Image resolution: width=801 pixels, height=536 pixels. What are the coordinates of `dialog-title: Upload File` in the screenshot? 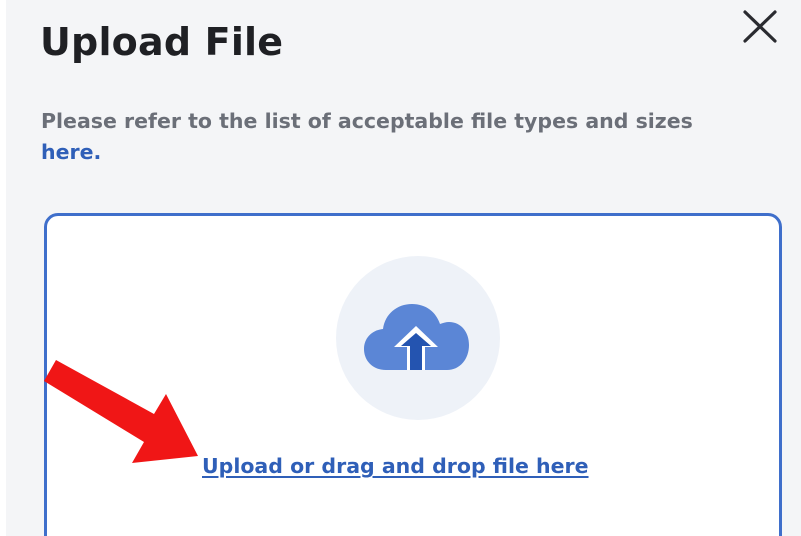 It's located at (162, 42).